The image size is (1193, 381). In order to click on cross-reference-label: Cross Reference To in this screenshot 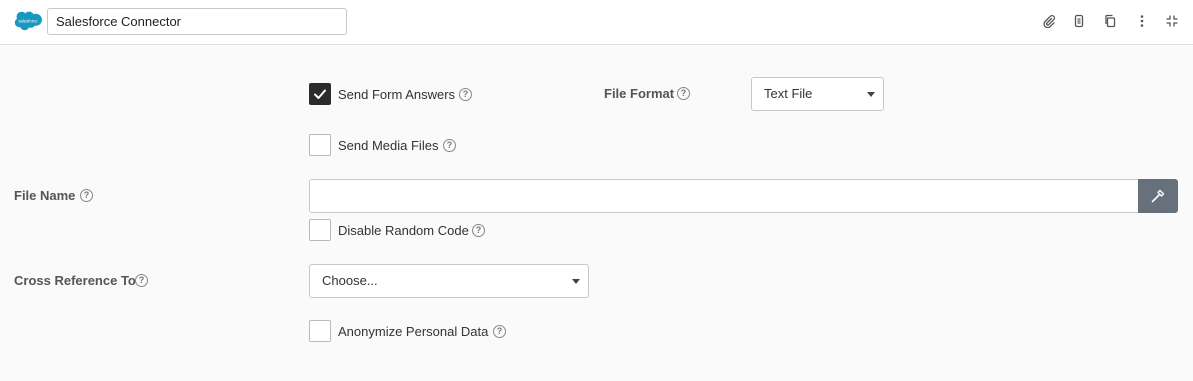, I will do `click(75, 280)`.